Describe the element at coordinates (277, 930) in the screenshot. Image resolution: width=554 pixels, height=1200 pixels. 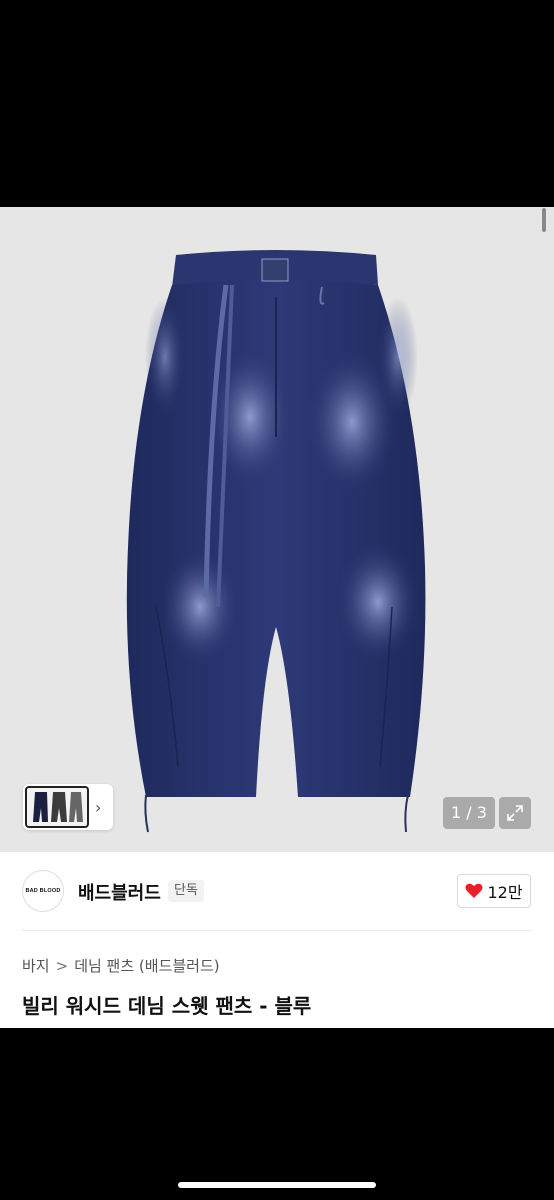
I see `divider` at that location.